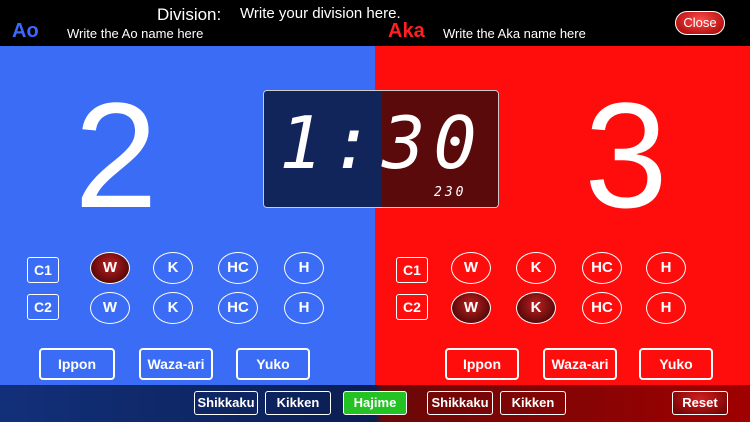 The width and height of the screenshot is (750, 422). Describe the element at coordinates (626, 155) in the screenshot. I see `aka-score: 3` at that location.